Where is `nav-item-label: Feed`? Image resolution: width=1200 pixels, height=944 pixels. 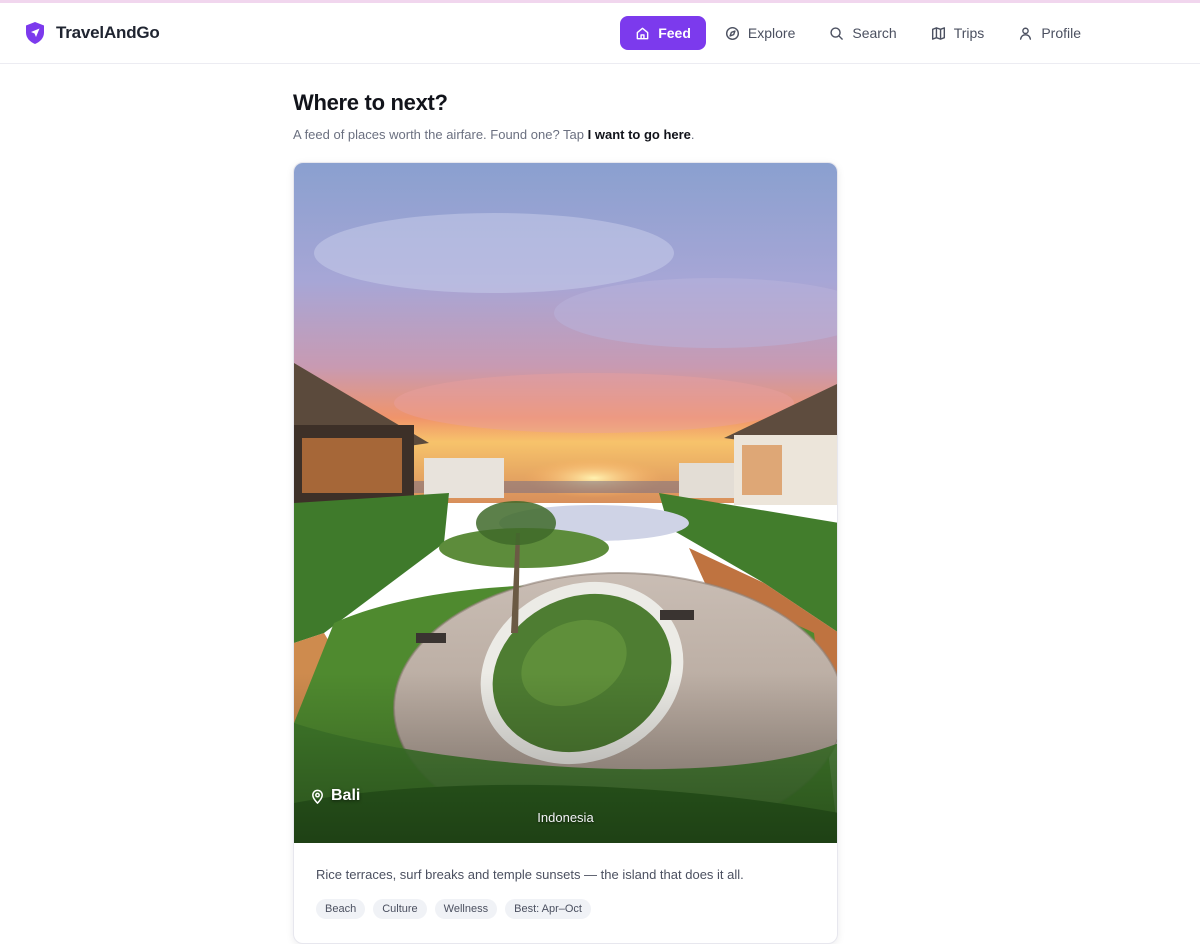
nav-item-label: Feed is located at coordinates (674, 33).